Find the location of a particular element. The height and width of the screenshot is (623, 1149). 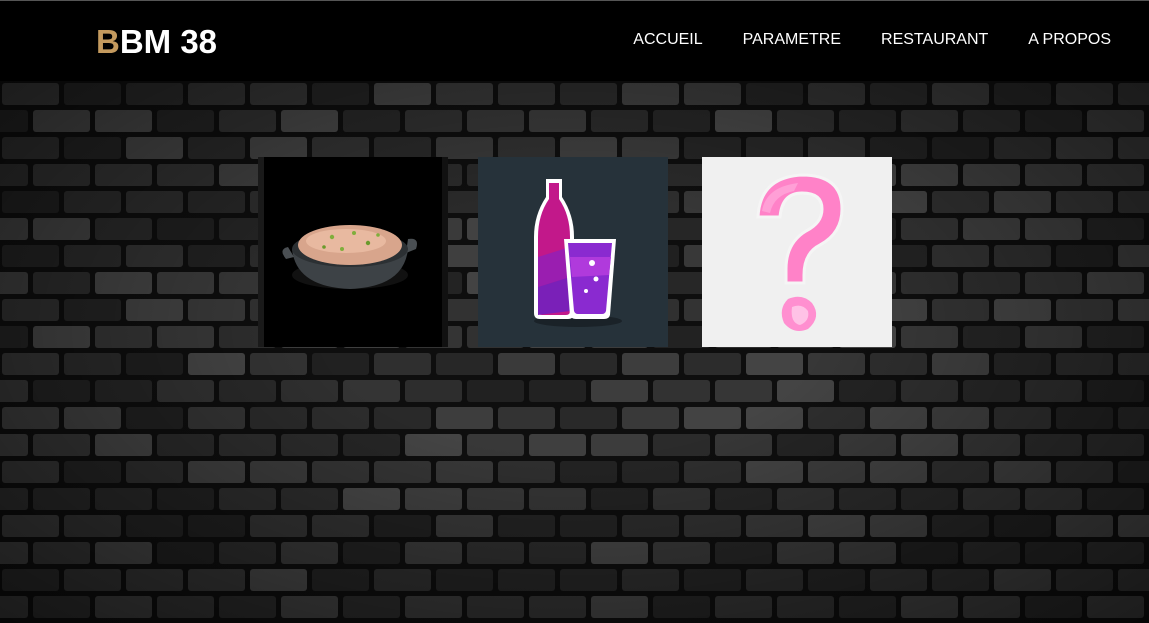

logo-text: BM 38 is located at coordinates (168, 41).